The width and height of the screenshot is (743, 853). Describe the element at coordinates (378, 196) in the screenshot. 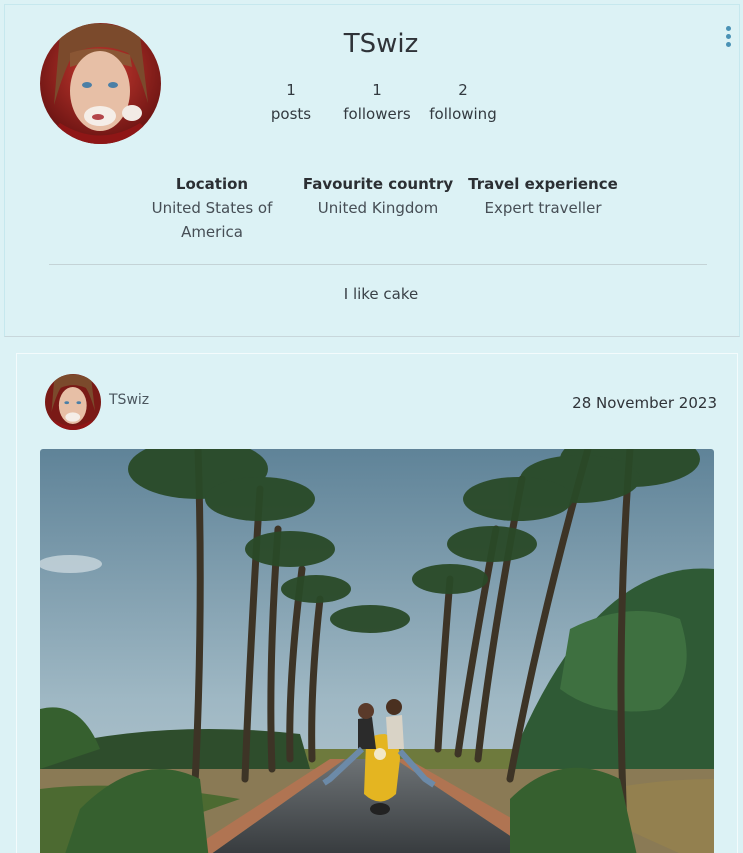

I see `detail-favourite-country: Favourite country United Kingdom` at that location.